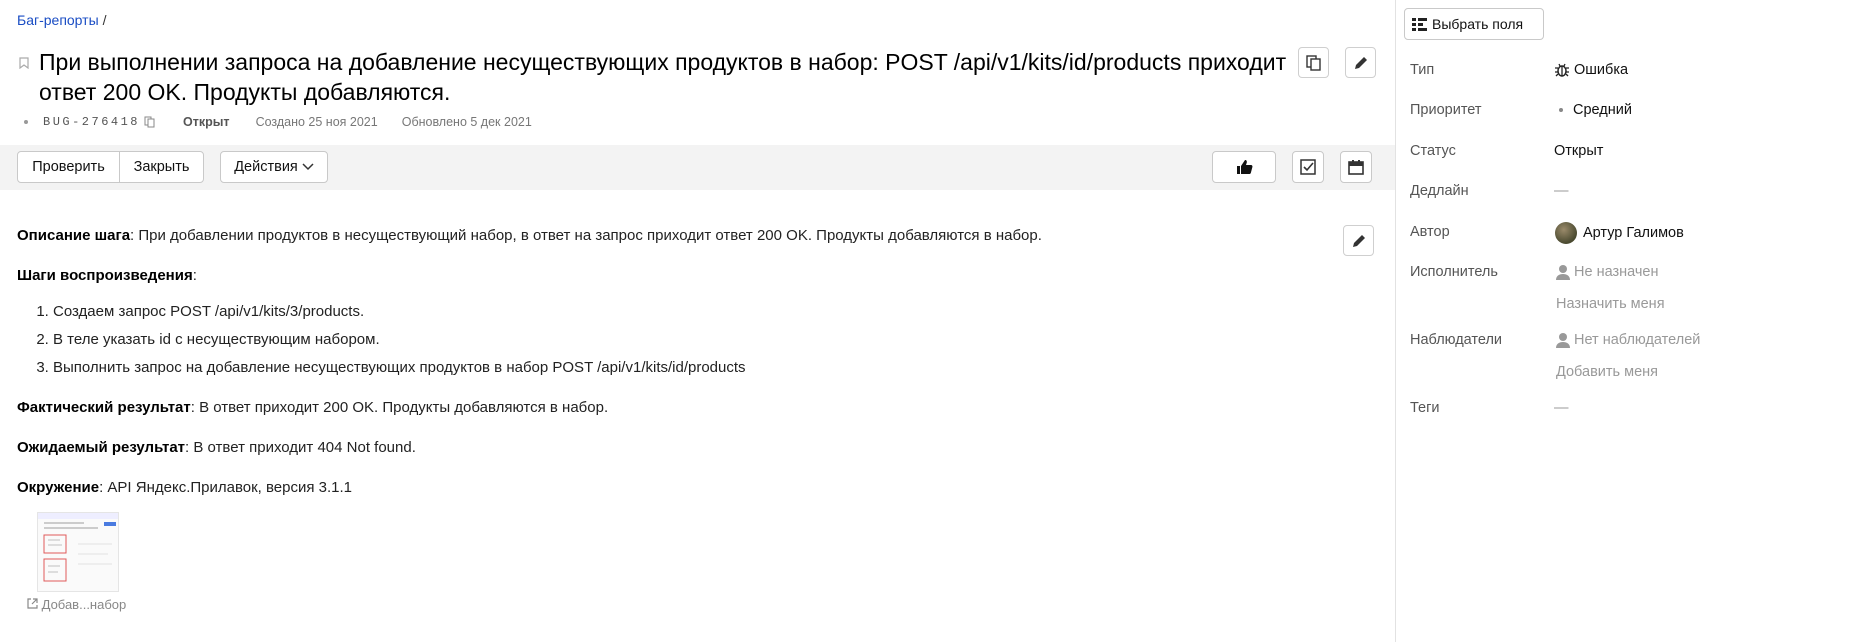 The image size is (1871, 642). What do you see at coordinates (1478, 24) in the screenshot?
I see `choose-fields-label: Выбрать поля` at bounding box center [1478, 24].